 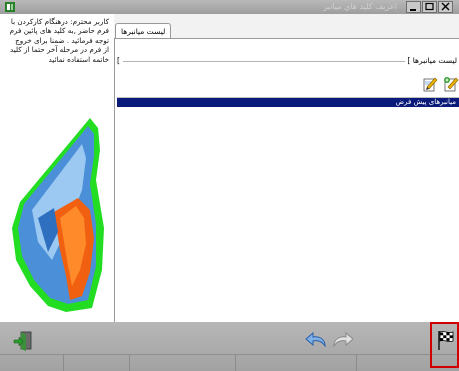 I want to click on group-bracket: [, so click(x=118, y=60).